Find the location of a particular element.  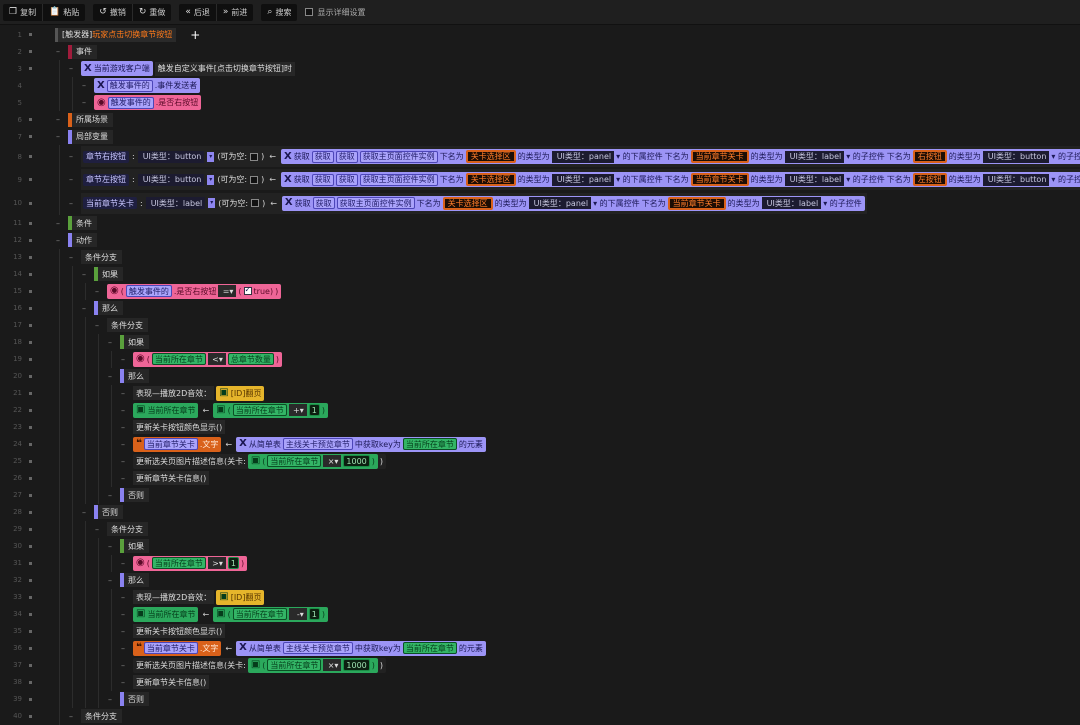

action-label: 触发自定义事件[点击切换章节按钮]时 is located at coordinates (224, 68).